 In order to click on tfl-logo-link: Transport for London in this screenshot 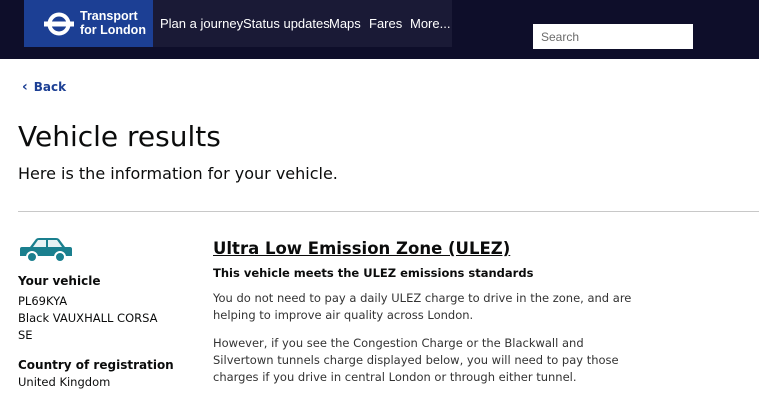, I will do `click(88, 23)`.